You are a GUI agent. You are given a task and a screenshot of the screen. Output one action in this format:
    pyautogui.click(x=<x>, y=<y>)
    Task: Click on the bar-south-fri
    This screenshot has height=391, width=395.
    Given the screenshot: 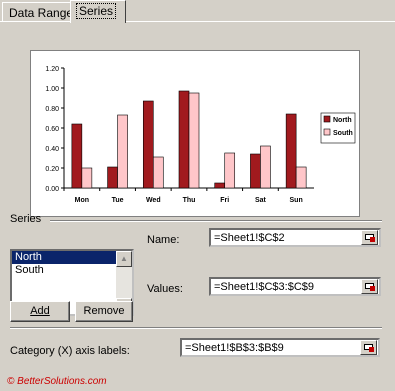 What is the action you would take?
    pyautogui.click(x=230, y=170)
    